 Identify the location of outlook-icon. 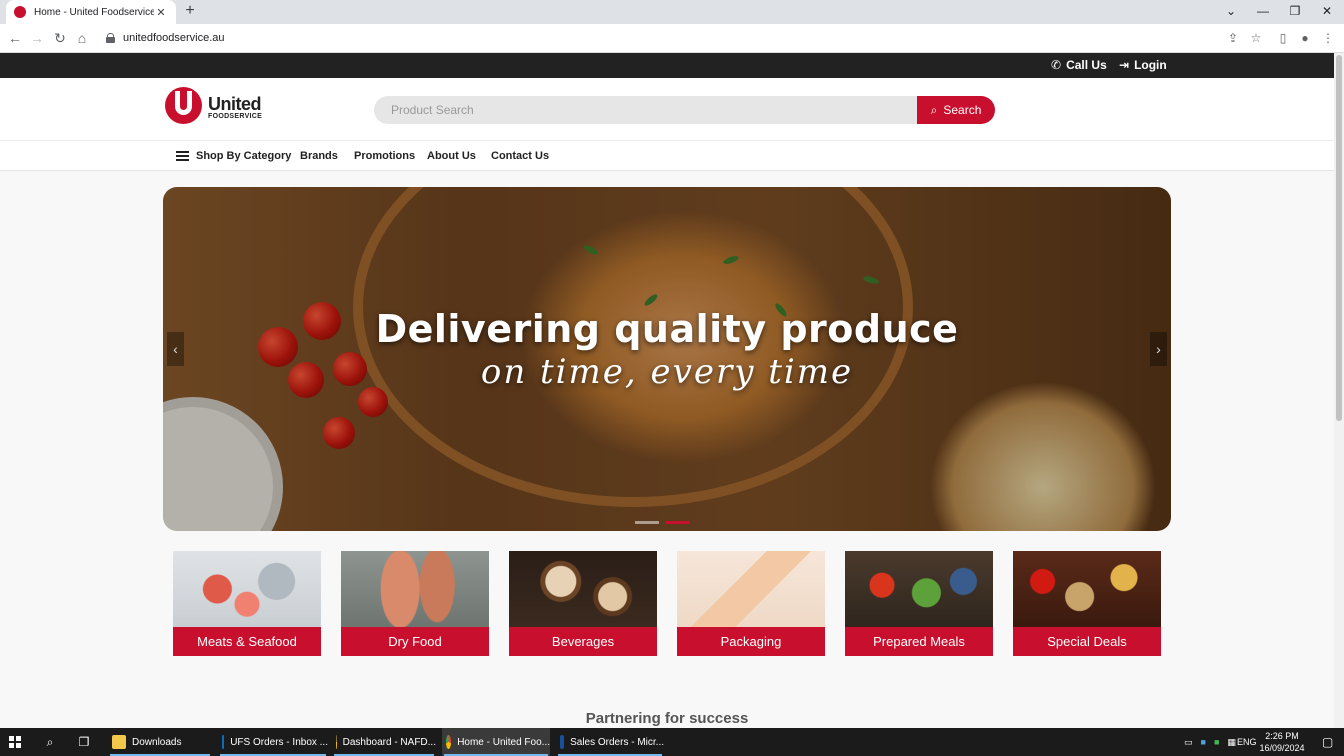
(223, 742).